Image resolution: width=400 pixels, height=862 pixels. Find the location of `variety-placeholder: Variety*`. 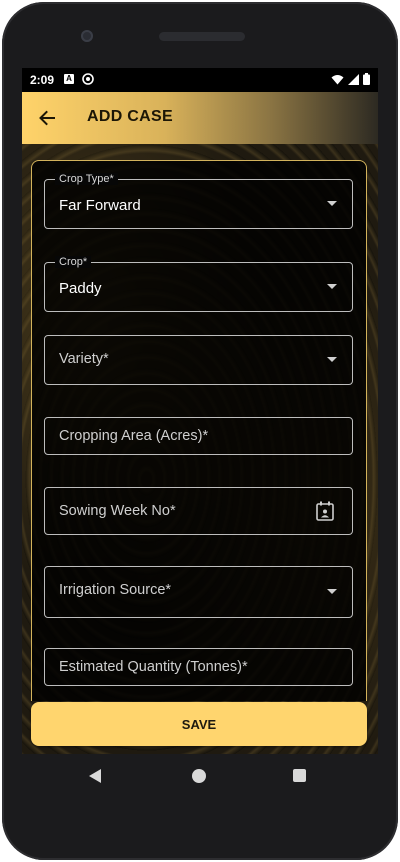

variety-placeholder: Variety* is located at coordinates (84, 359).